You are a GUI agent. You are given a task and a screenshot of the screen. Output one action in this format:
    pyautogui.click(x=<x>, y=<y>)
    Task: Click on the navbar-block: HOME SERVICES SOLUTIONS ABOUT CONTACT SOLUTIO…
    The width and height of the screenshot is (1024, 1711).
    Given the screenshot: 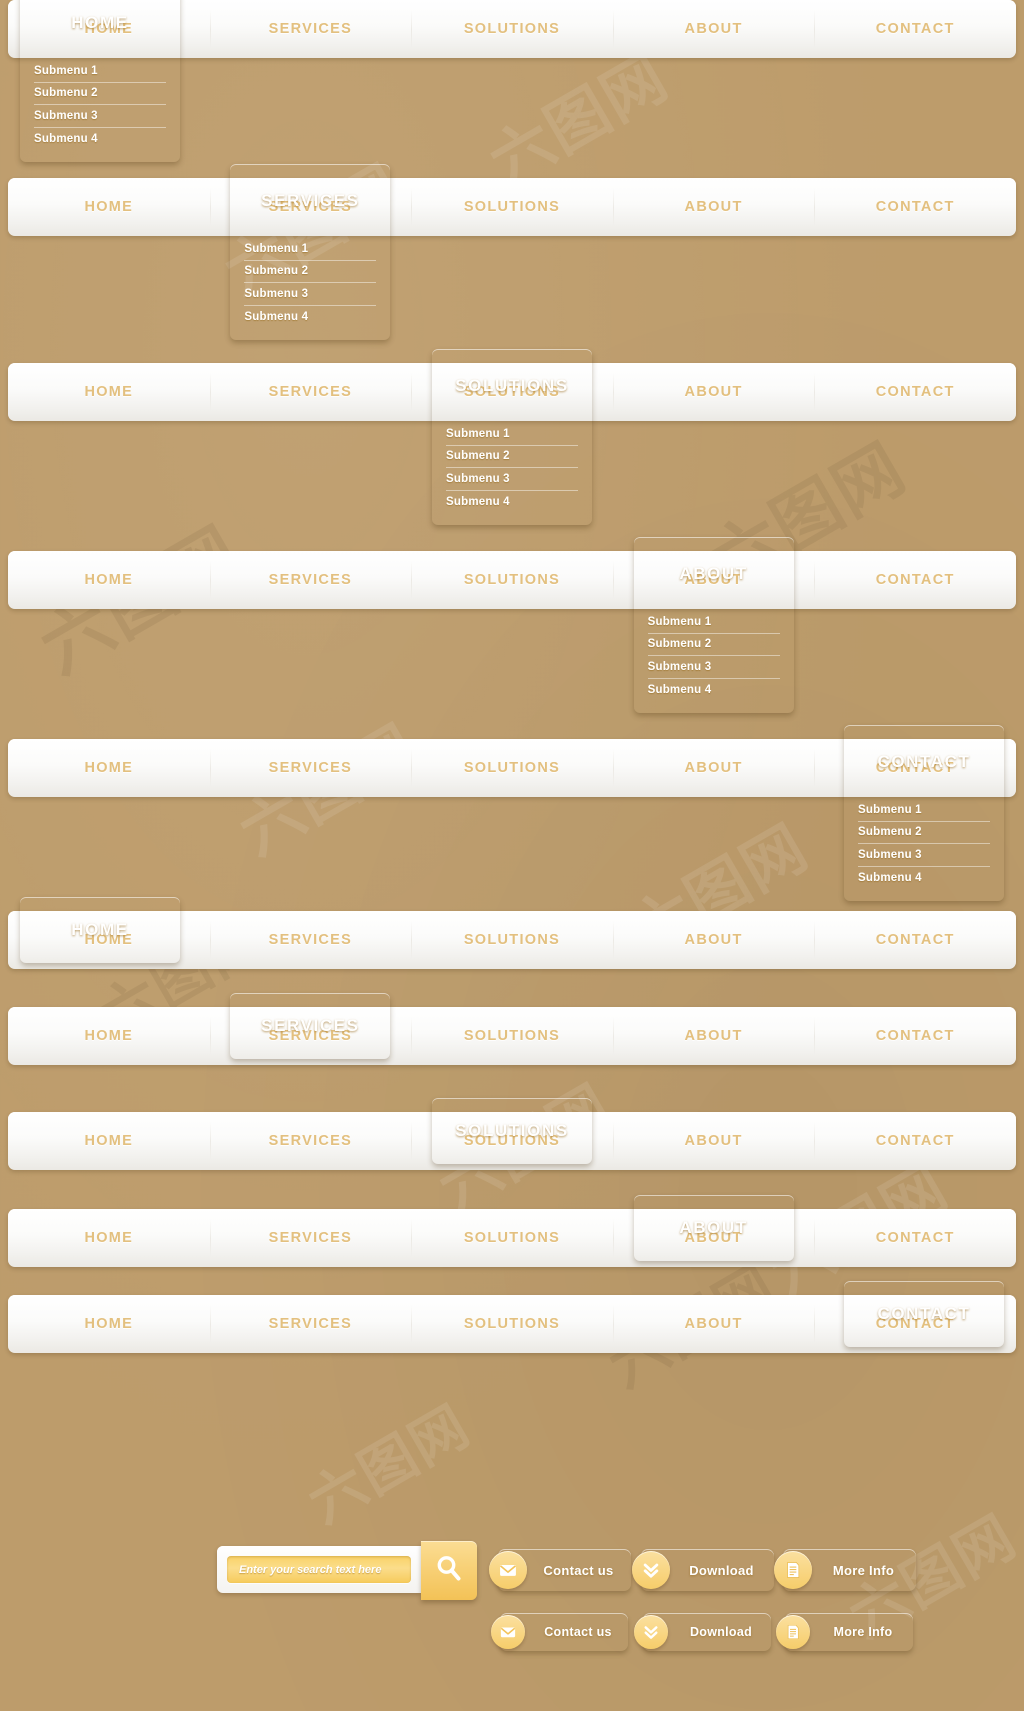 What is the action you would take?
    pyautogui.click(x=512, y=435)
    